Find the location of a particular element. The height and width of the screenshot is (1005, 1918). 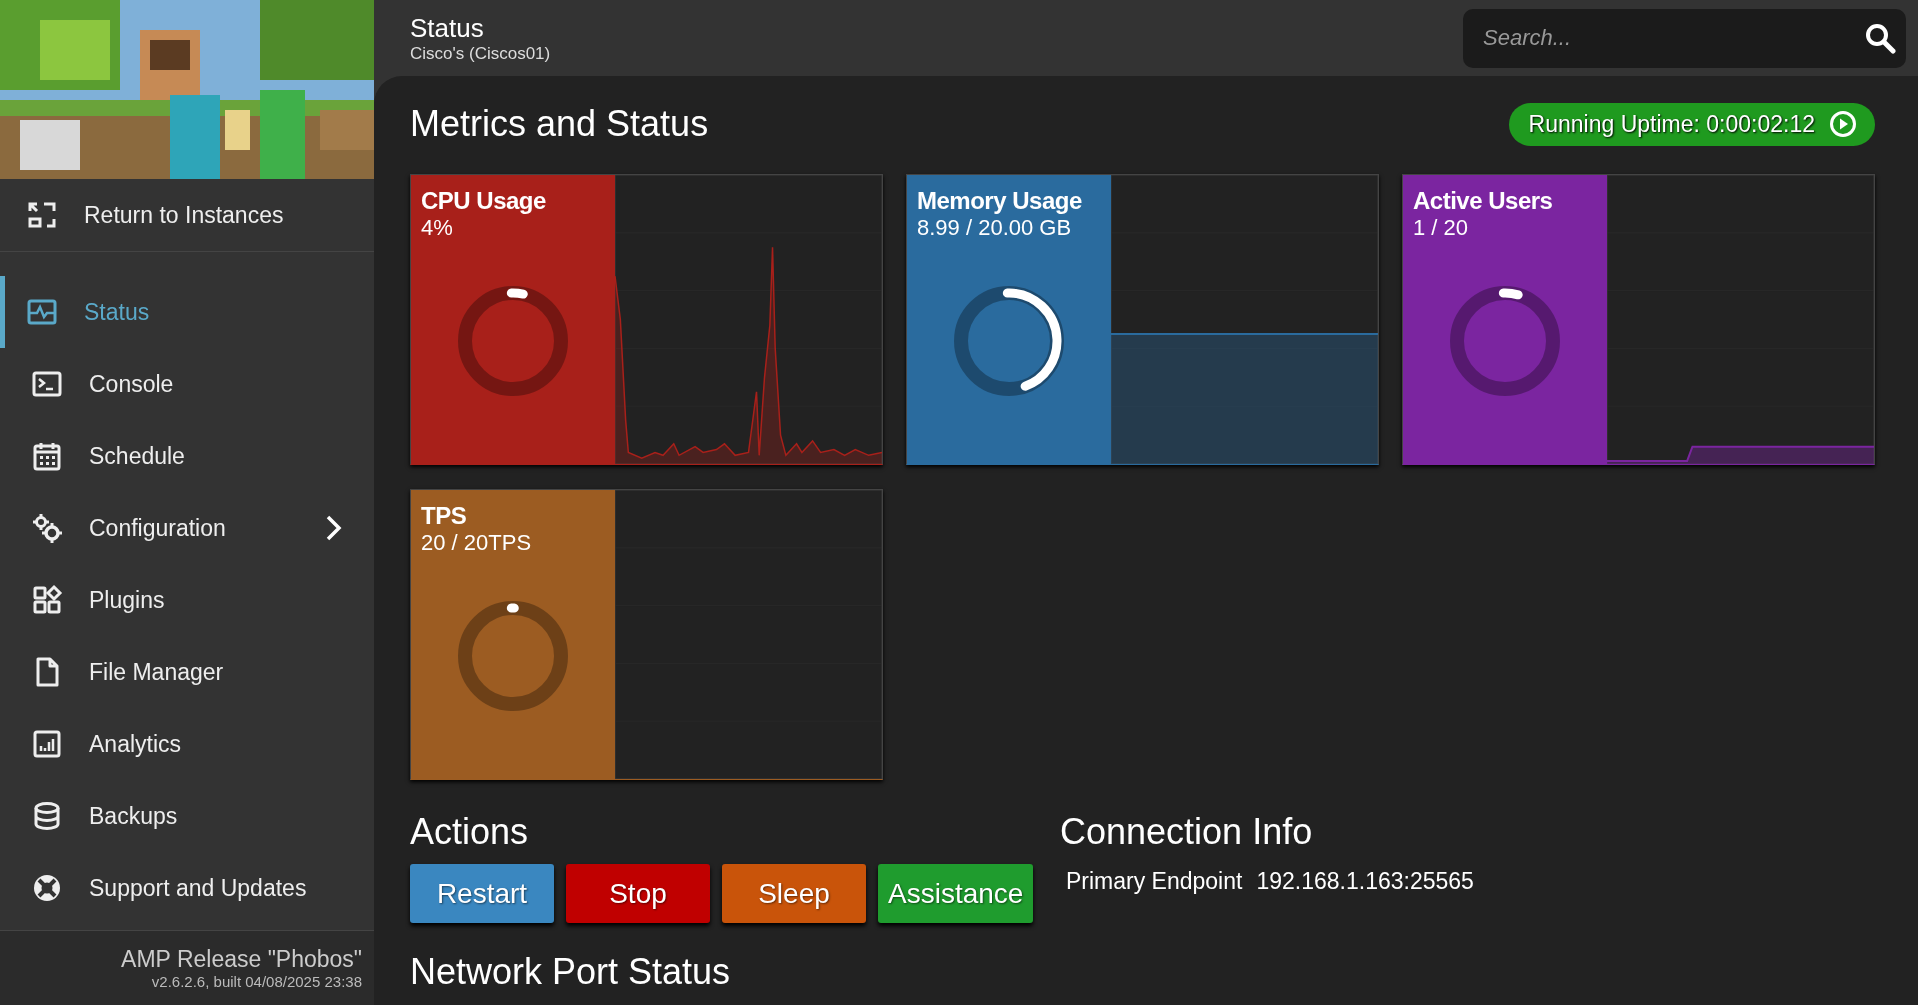

metric-value: 8.99 / 20.00 GB is located at coordinates (995, 228).